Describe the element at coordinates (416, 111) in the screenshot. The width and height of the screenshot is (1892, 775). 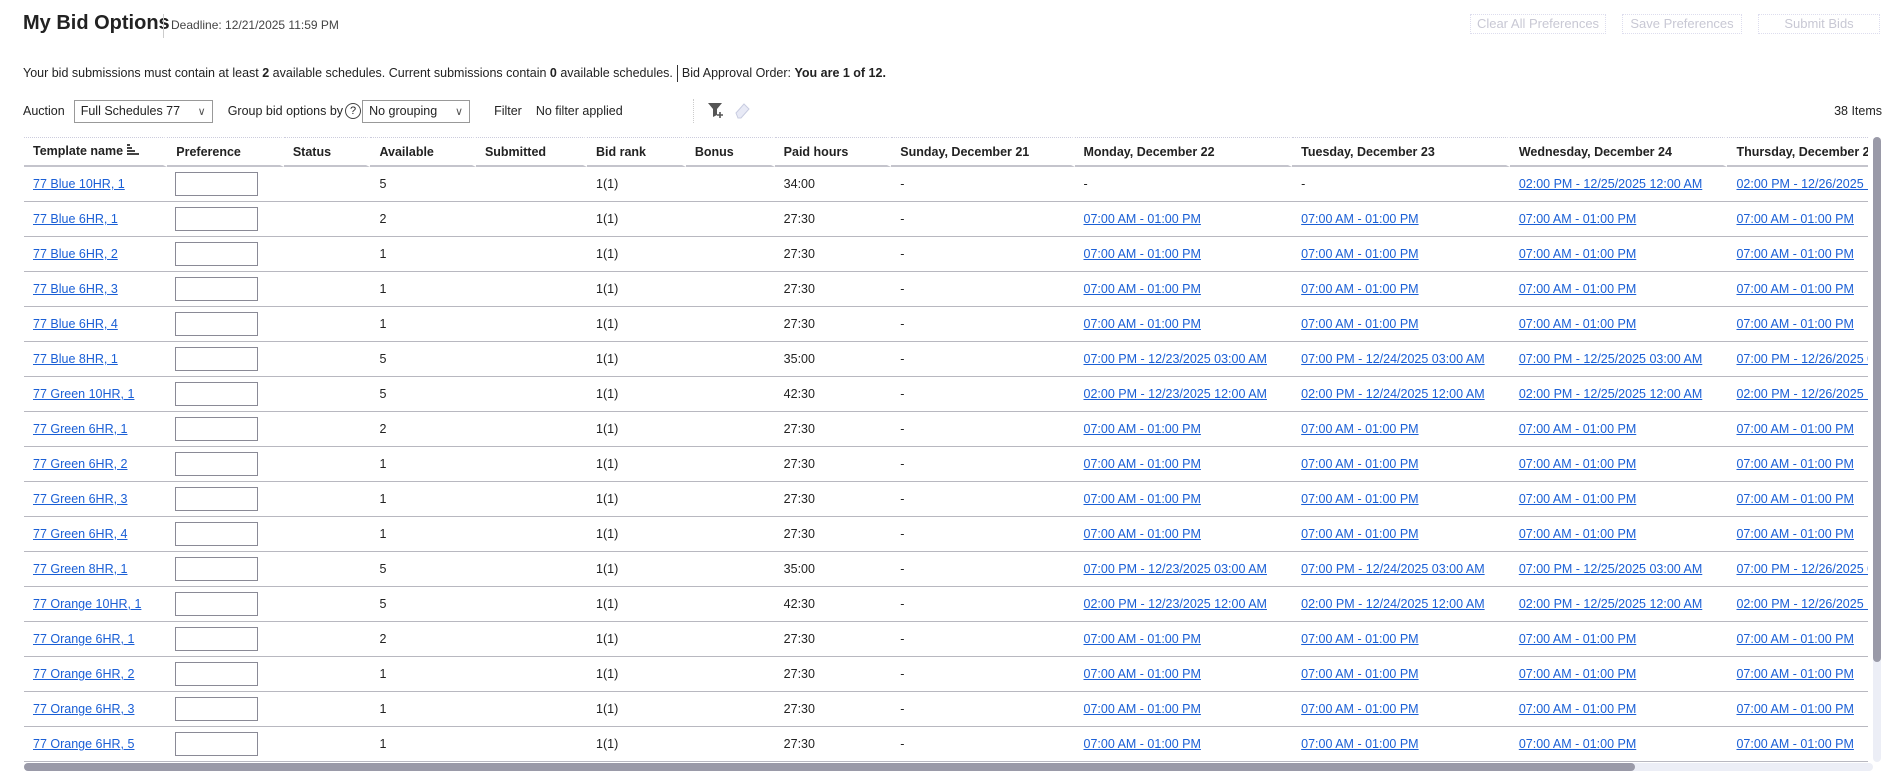
I see `group-by-select: No grouping ∨` at that location.